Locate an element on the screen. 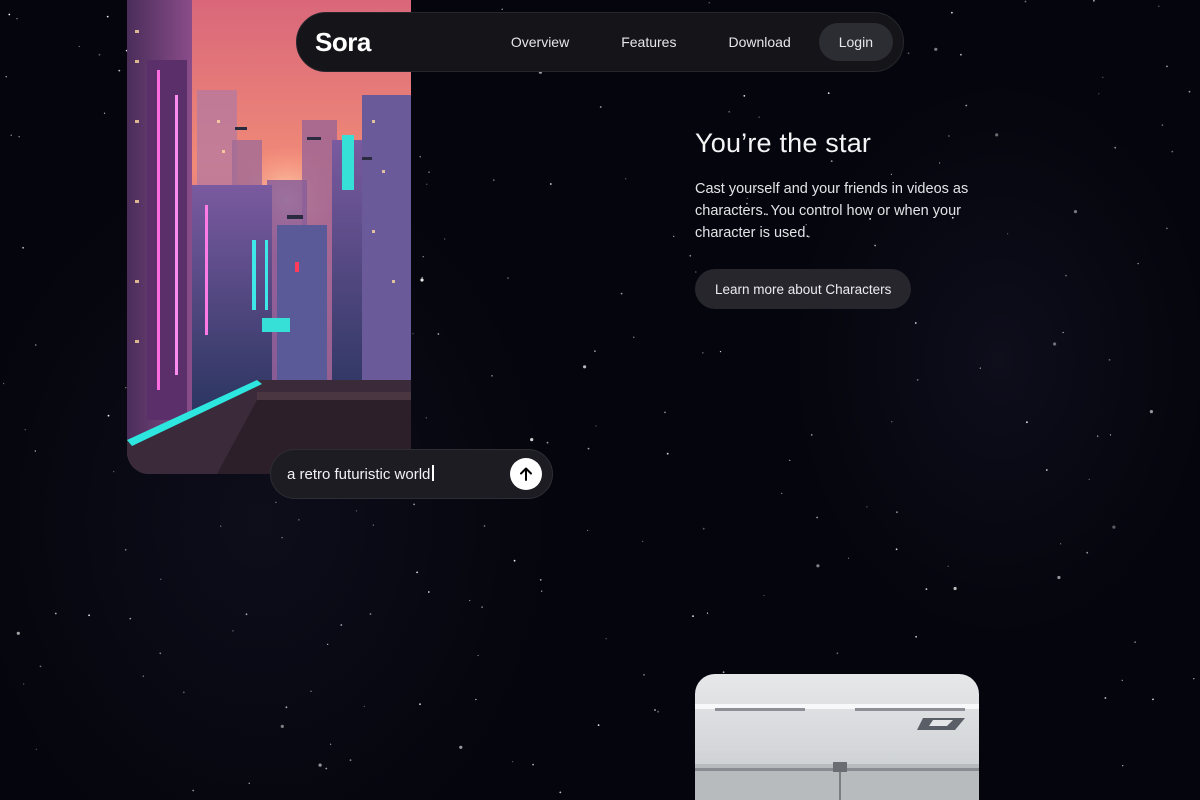  sora-logo: Sora is located at coordinates (343, 42).